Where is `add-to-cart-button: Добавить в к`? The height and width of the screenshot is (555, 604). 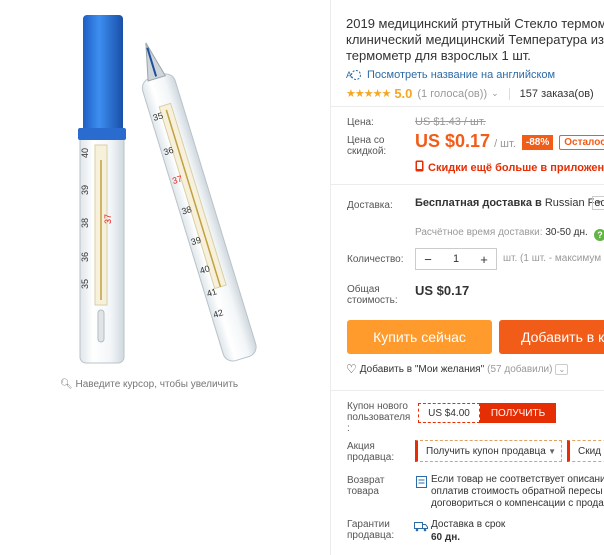 add-to-cart-button: Добавить в к is located at coordinates (551, 337).